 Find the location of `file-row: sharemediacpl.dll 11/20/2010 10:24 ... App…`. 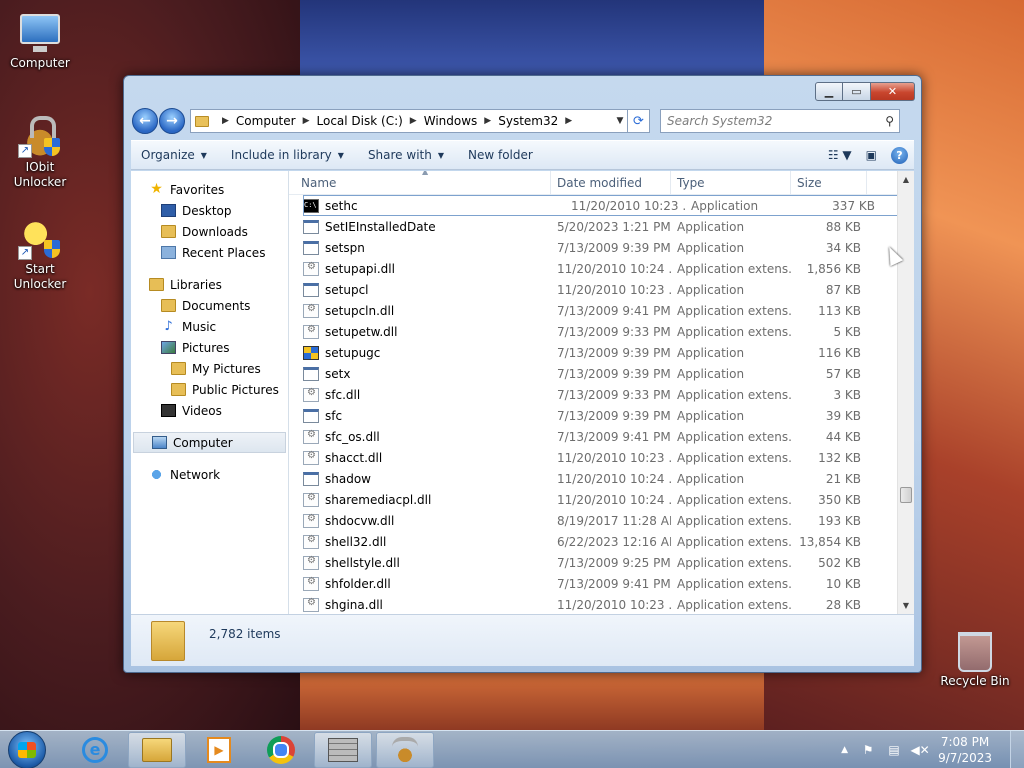

file-row: sharemediacpl.dll 11/20/2010 10:24 ... App… is located at coordinates (601, 499).